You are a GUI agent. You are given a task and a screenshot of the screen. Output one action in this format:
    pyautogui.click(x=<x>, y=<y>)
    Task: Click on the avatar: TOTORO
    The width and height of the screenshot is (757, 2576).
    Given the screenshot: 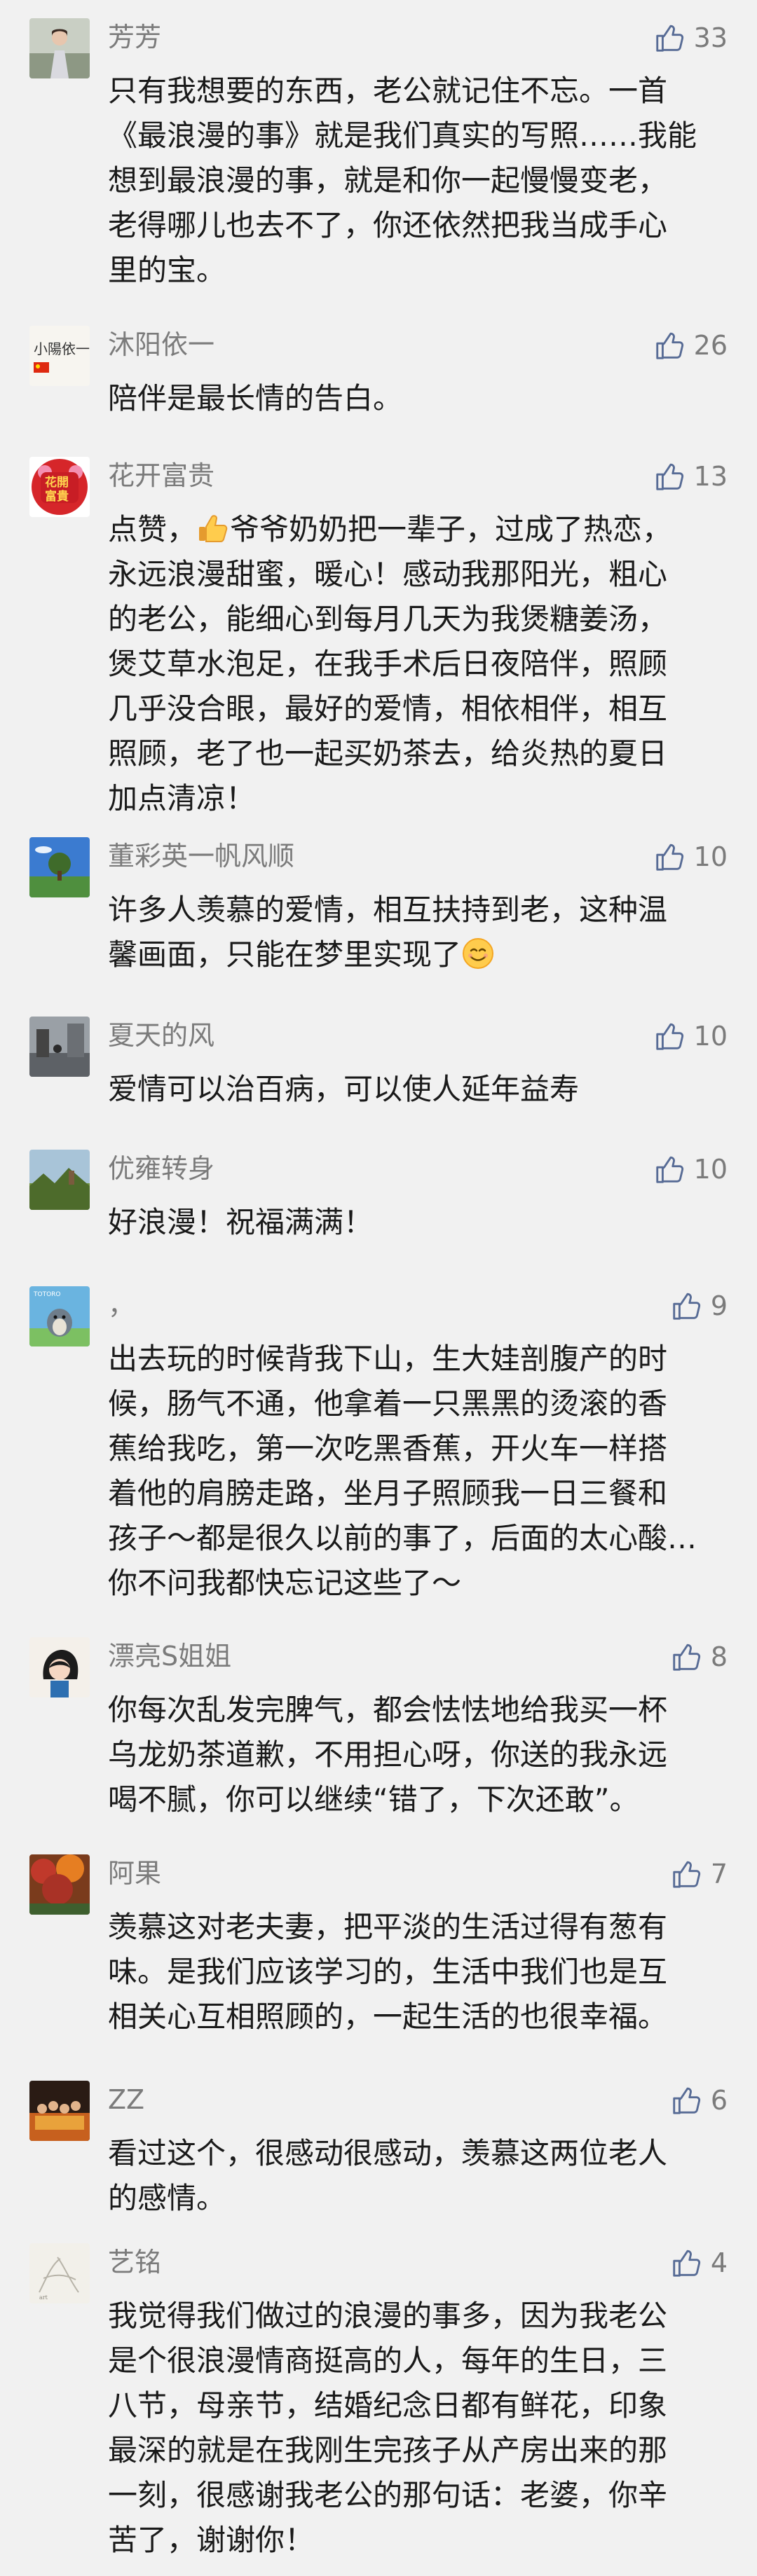 What is the action you would take?
    pyautogui.click(x=59, y=1316)
    